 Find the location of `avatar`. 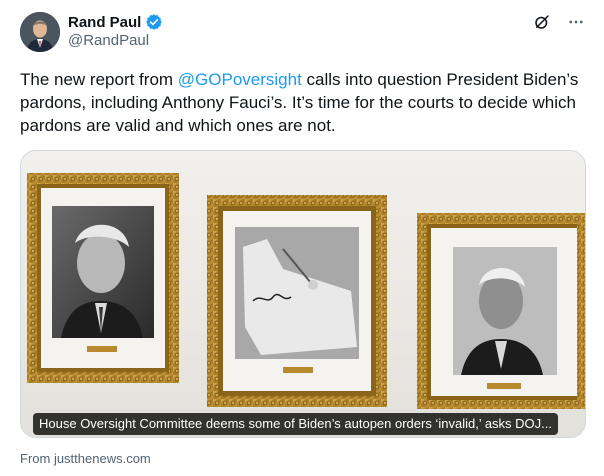

avatar is located at coordinates (40, 32).